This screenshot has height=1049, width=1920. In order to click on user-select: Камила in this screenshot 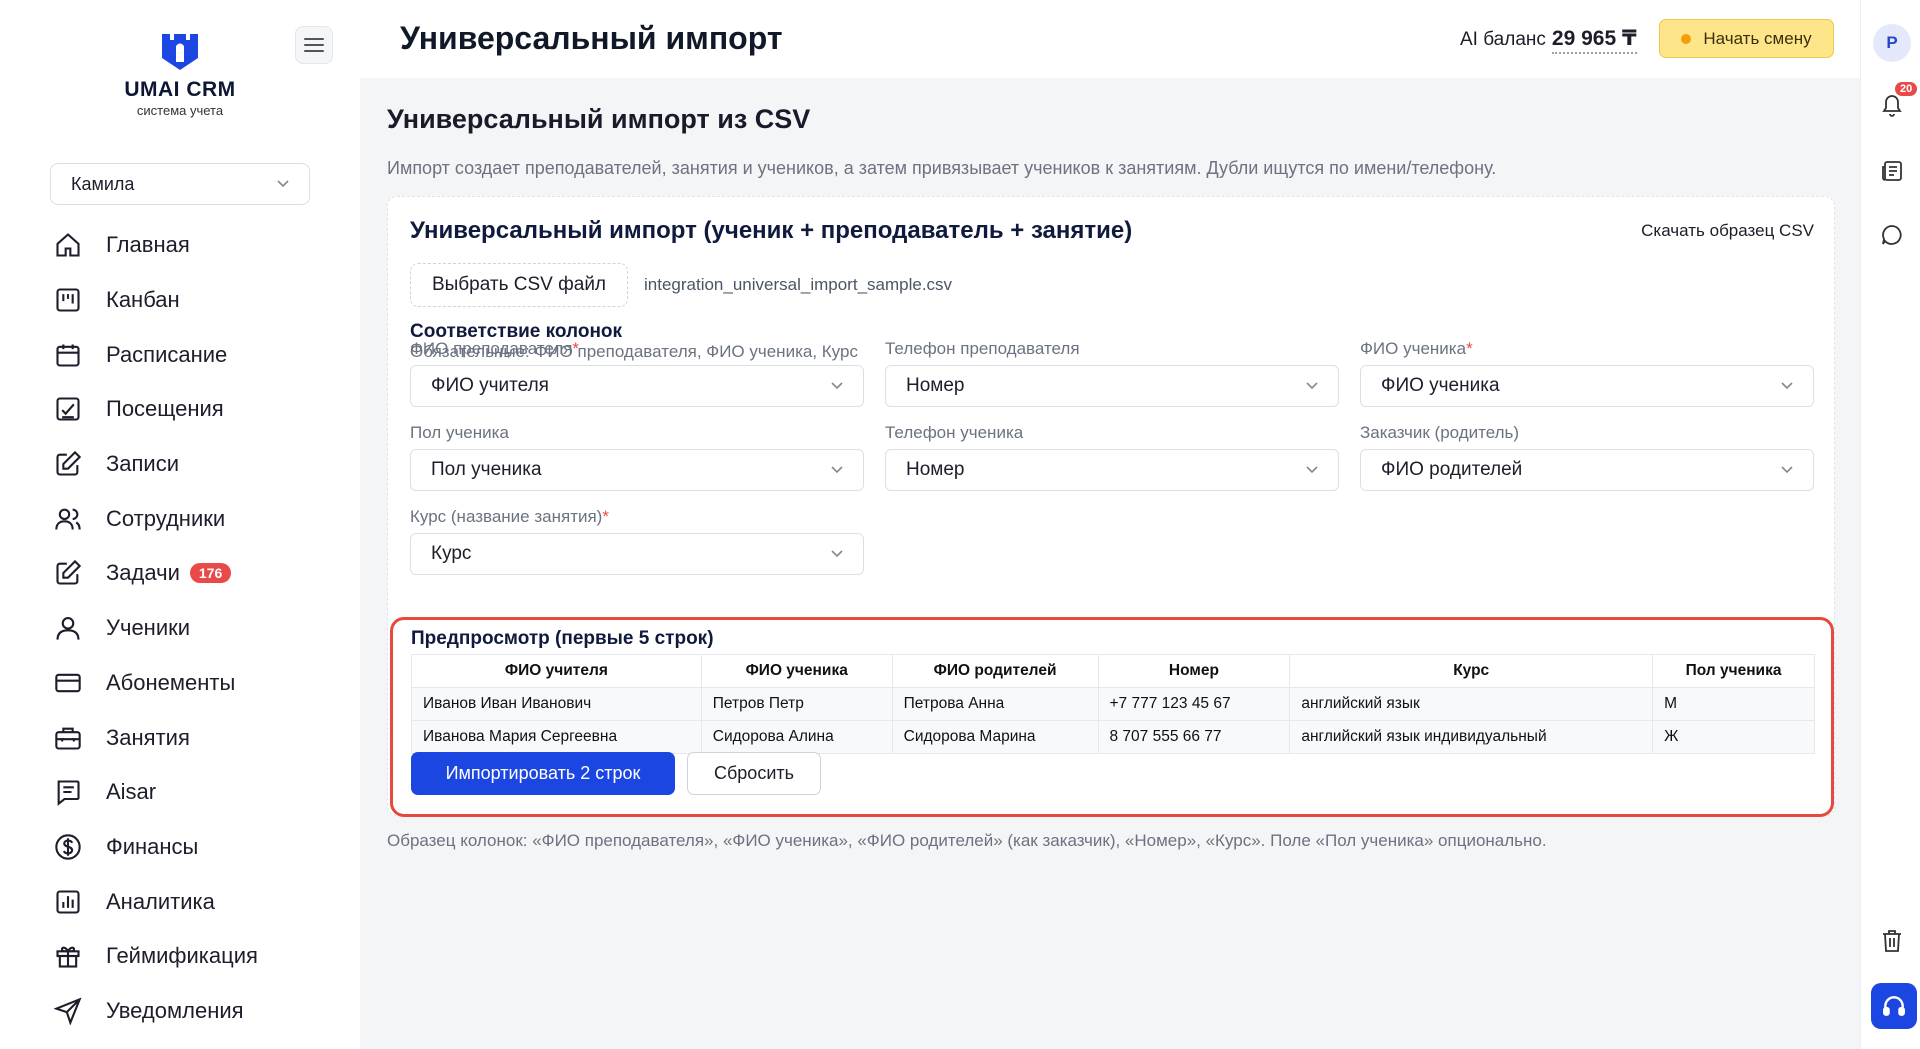, I will do `click(180, 184)`.